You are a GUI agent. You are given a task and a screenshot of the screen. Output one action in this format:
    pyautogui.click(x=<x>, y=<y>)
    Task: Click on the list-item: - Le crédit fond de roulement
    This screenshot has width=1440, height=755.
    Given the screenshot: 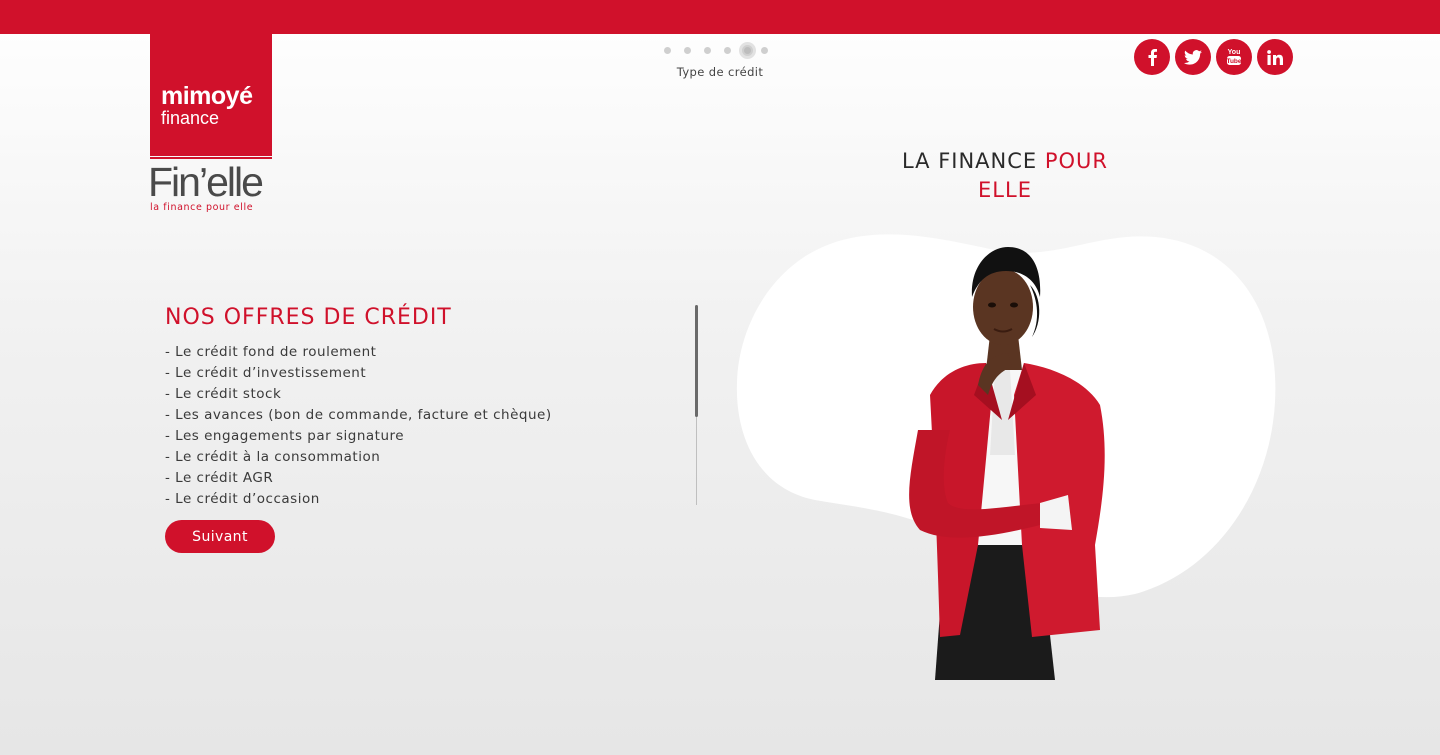 What is the action you would take?
    pyautogui.click(x=271, y=352)
    